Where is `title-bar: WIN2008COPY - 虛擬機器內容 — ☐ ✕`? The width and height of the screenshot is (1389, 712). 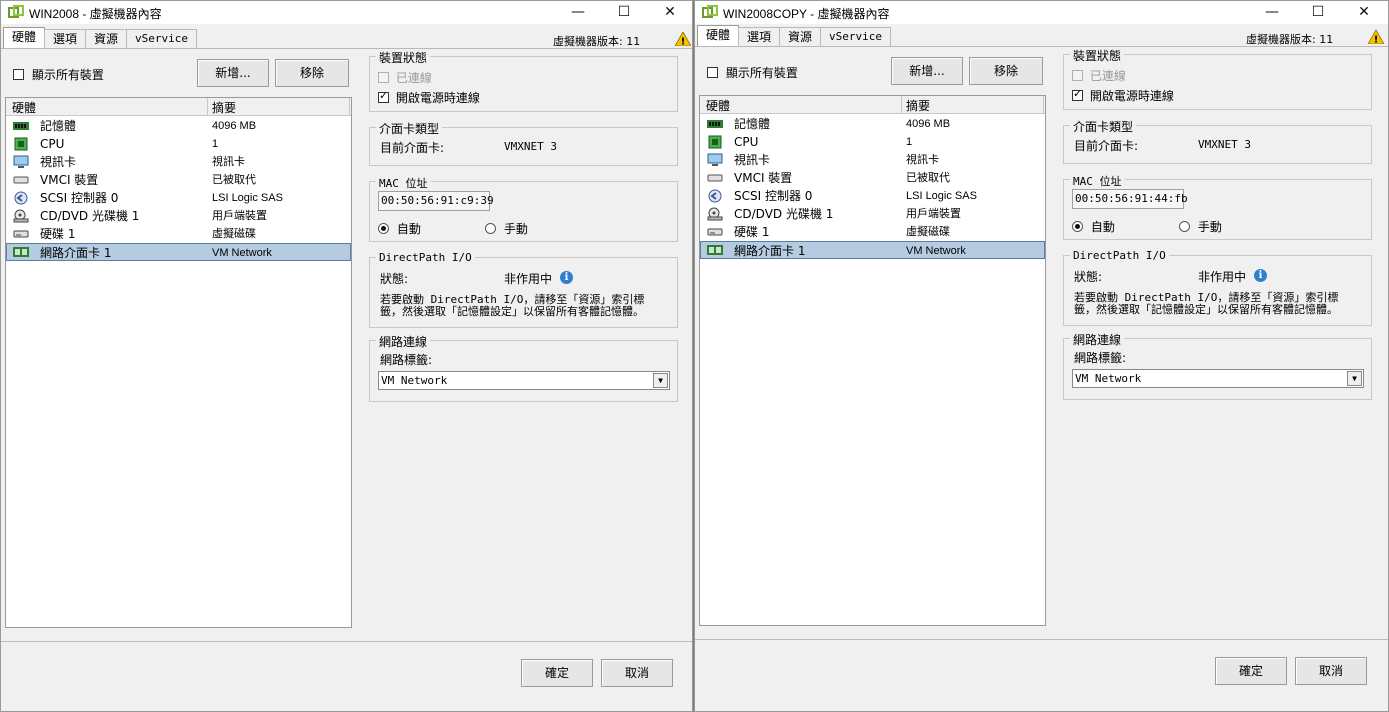
title-bar: WIN2008COPY - 虛擬機器內容 — ☐ ✕ is located at coordinates (1041, 13).